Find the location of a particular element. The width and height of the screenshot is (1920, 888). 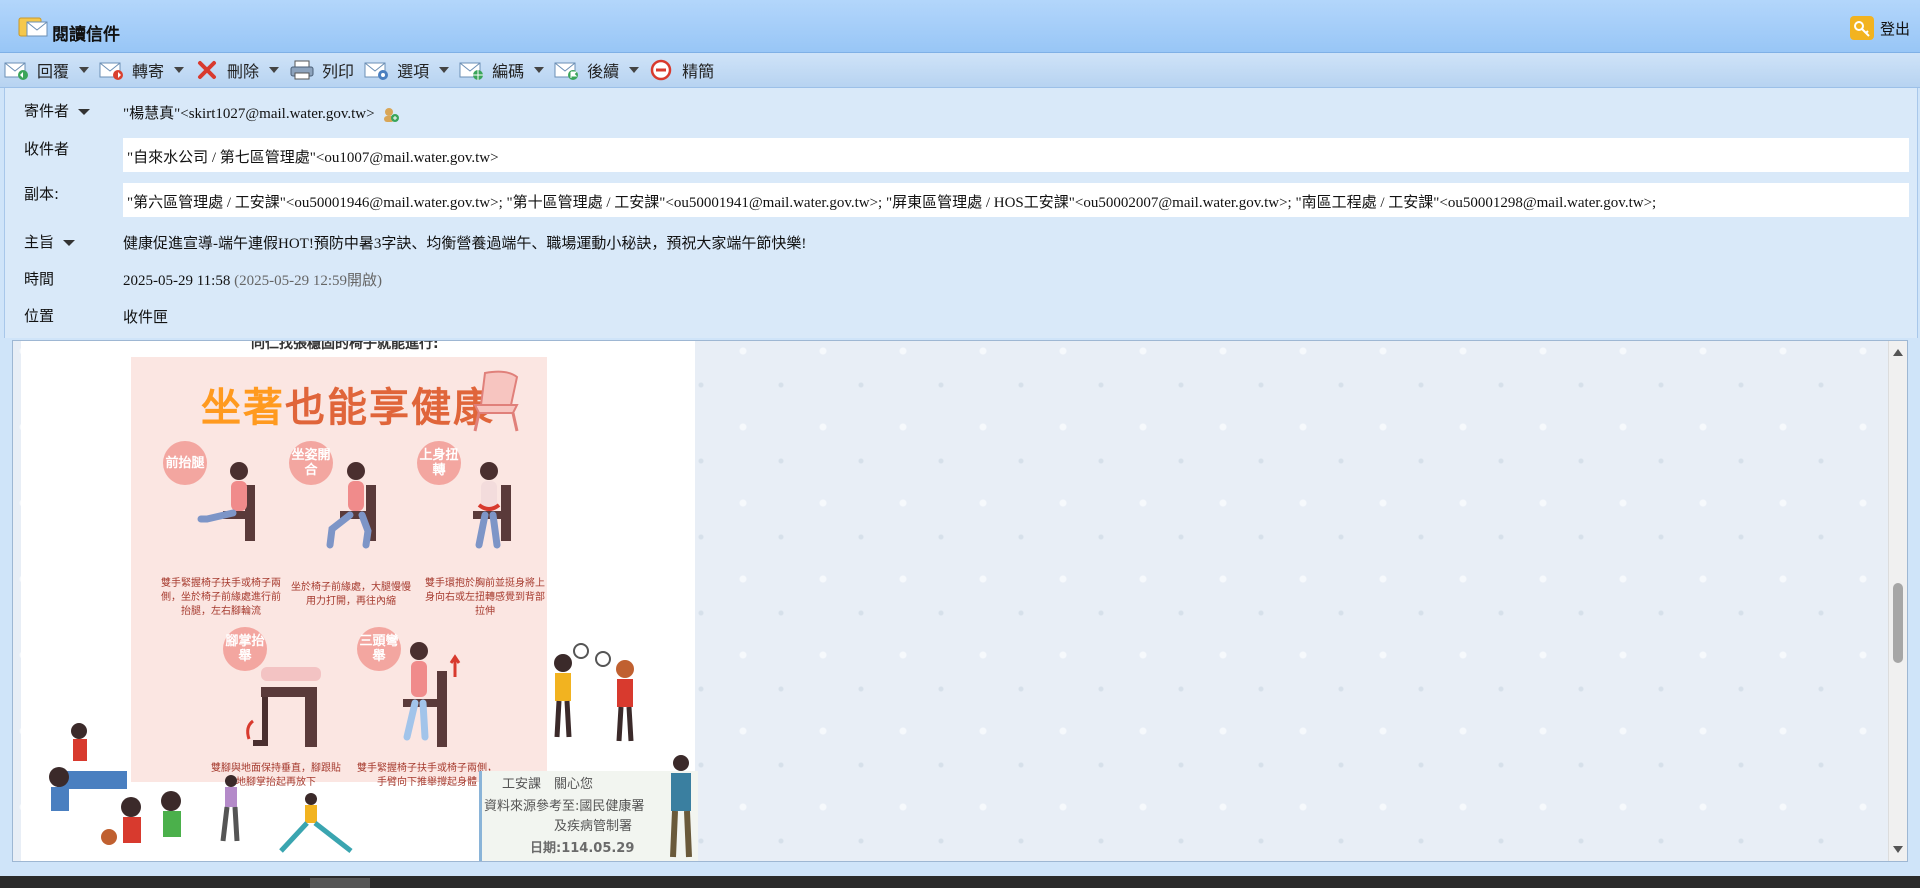

window-title: 閱讀信件 is located at coordinates (86, 35).